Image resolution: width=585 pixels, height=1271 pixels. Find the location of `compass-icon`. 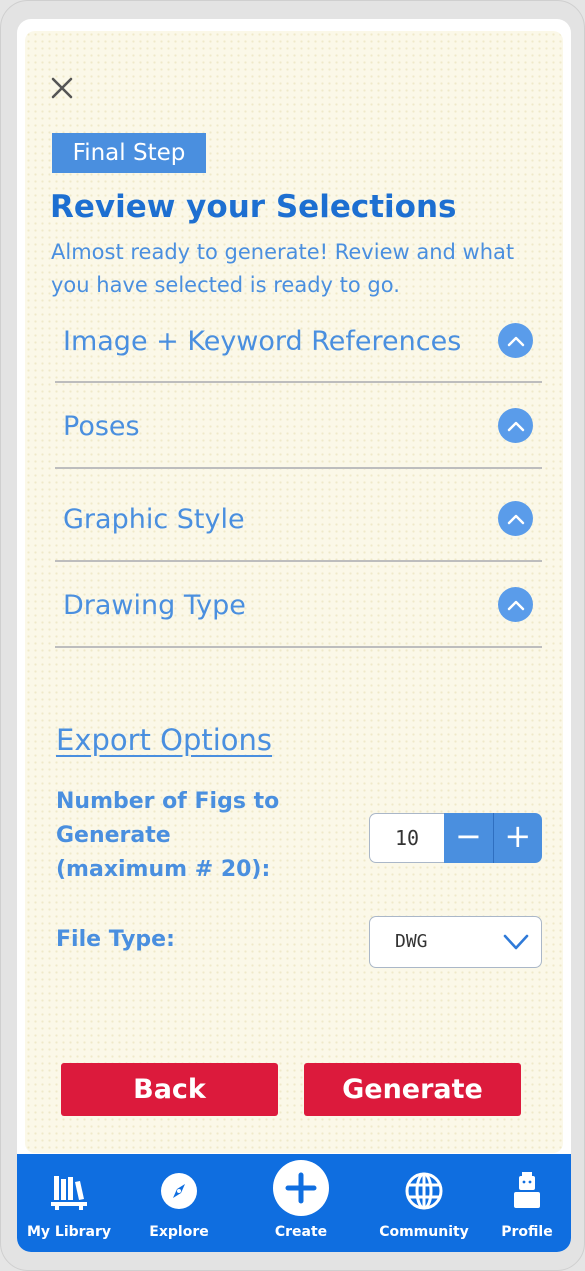

compass-icon is located at coordinates (179, 1191).